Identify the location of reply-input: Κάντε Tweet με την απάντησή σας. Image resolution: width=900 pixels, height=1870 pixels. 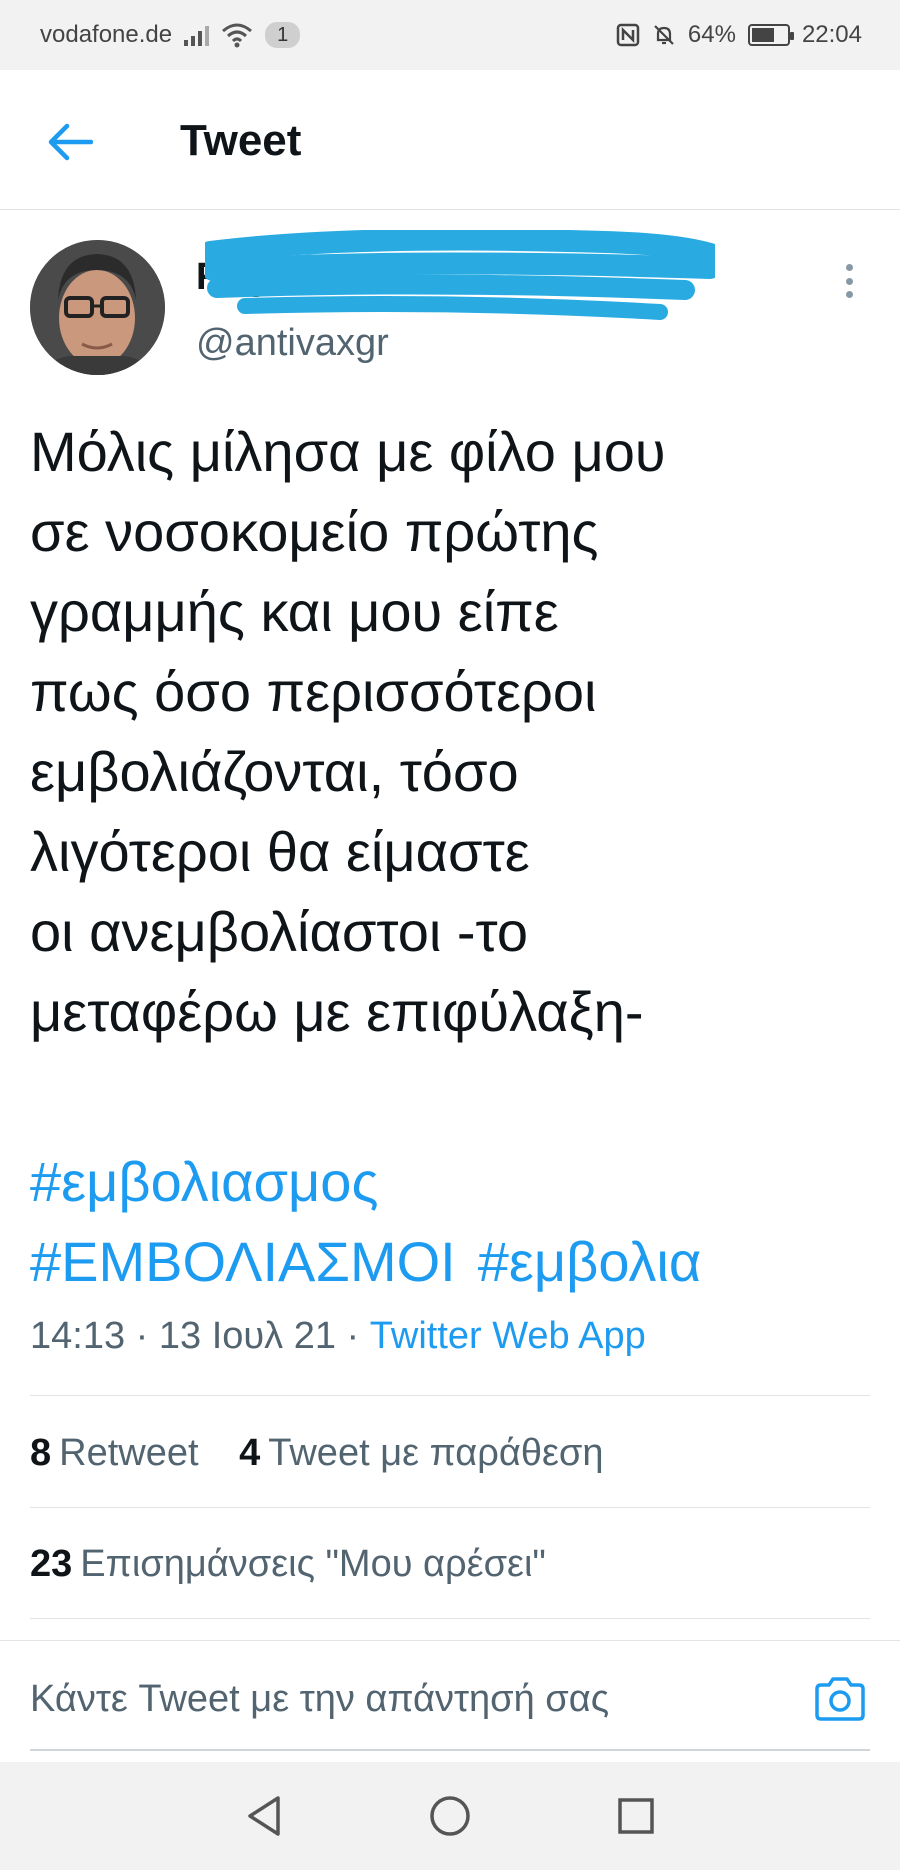
(319, 1699).